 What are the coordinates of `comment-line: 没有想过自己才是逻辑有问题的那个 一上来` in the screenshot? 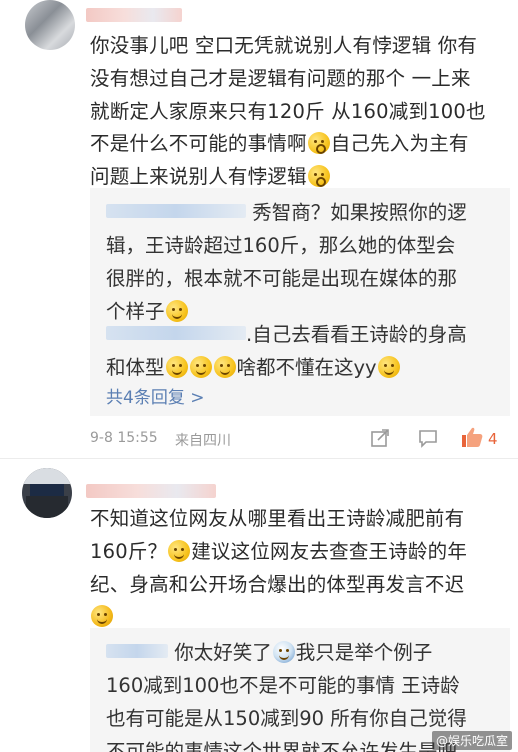 It's located at (280, 78).